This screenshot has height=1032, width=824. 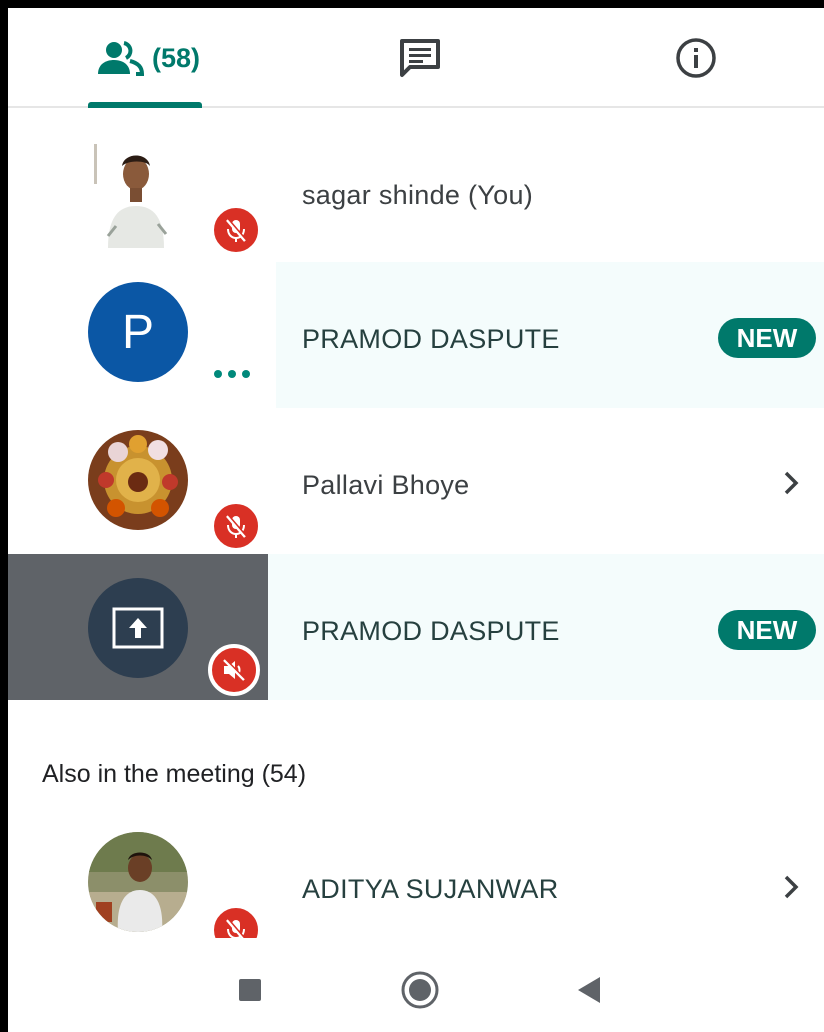 I want to click on more-dots-icon, so click(x=232, y=374).